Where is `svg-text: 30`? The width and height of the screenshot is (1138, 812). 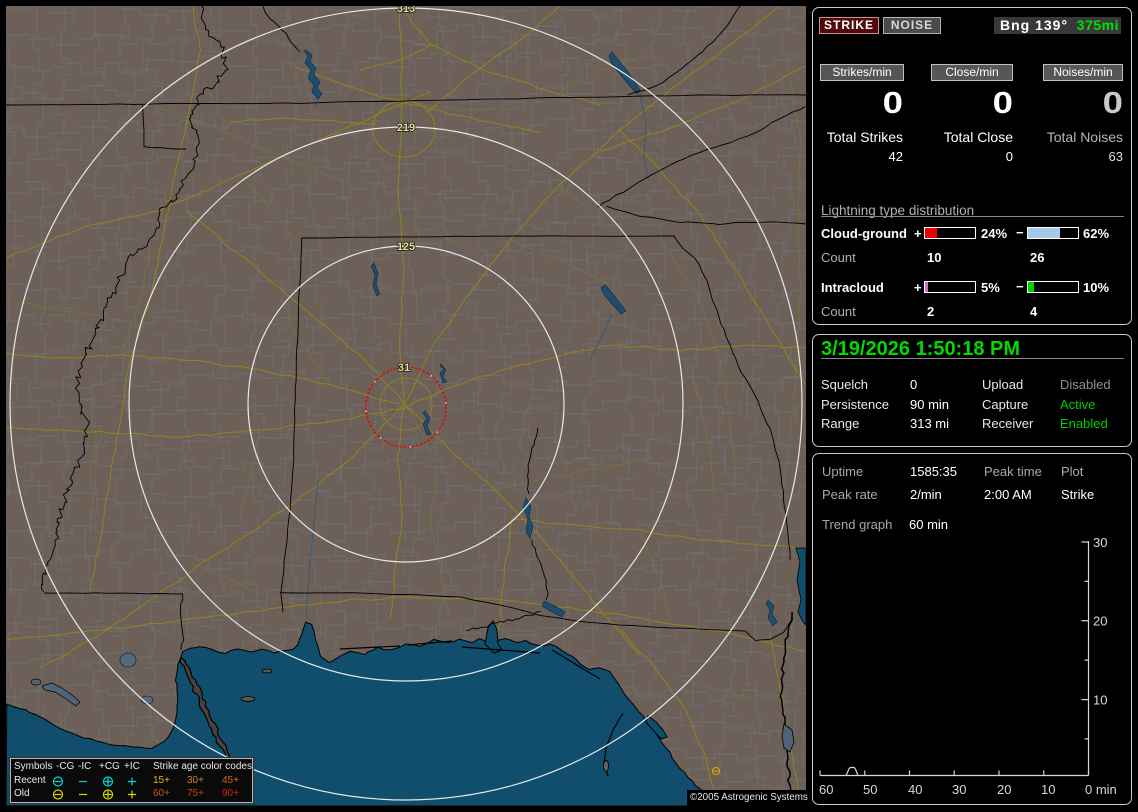 svg-text: 30 is located at coordinates (1100, 542).